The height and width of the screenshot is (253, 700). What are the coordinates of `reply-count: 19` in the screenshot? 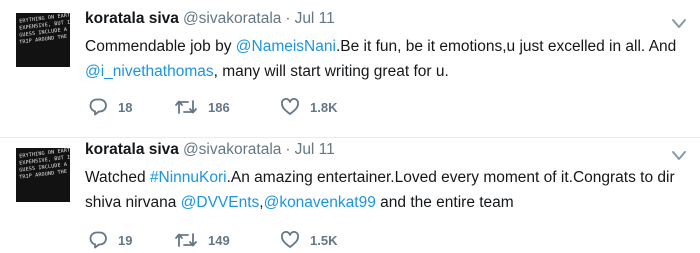 It's located at (125, 240).